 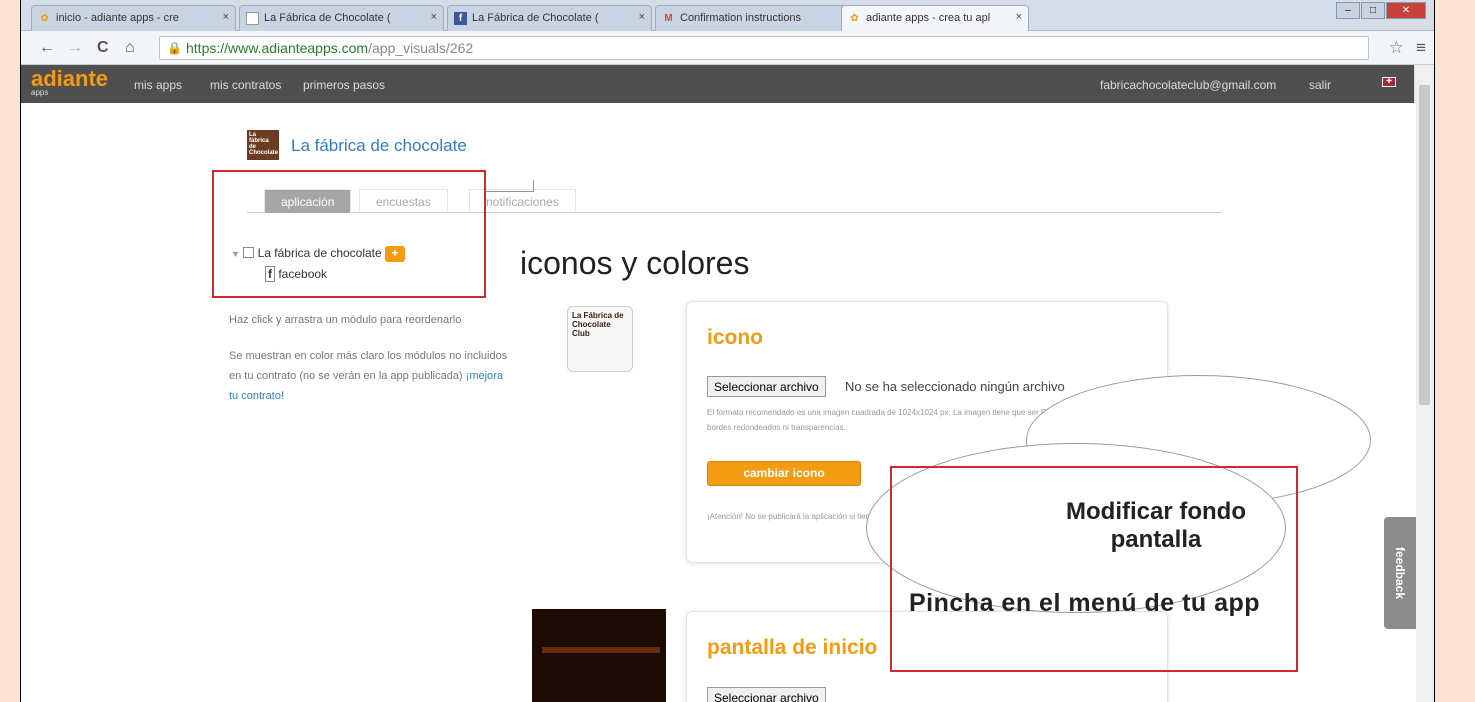 I want to click on app-icon: La fábrica de Chocolate, so click(x=263, y=145).